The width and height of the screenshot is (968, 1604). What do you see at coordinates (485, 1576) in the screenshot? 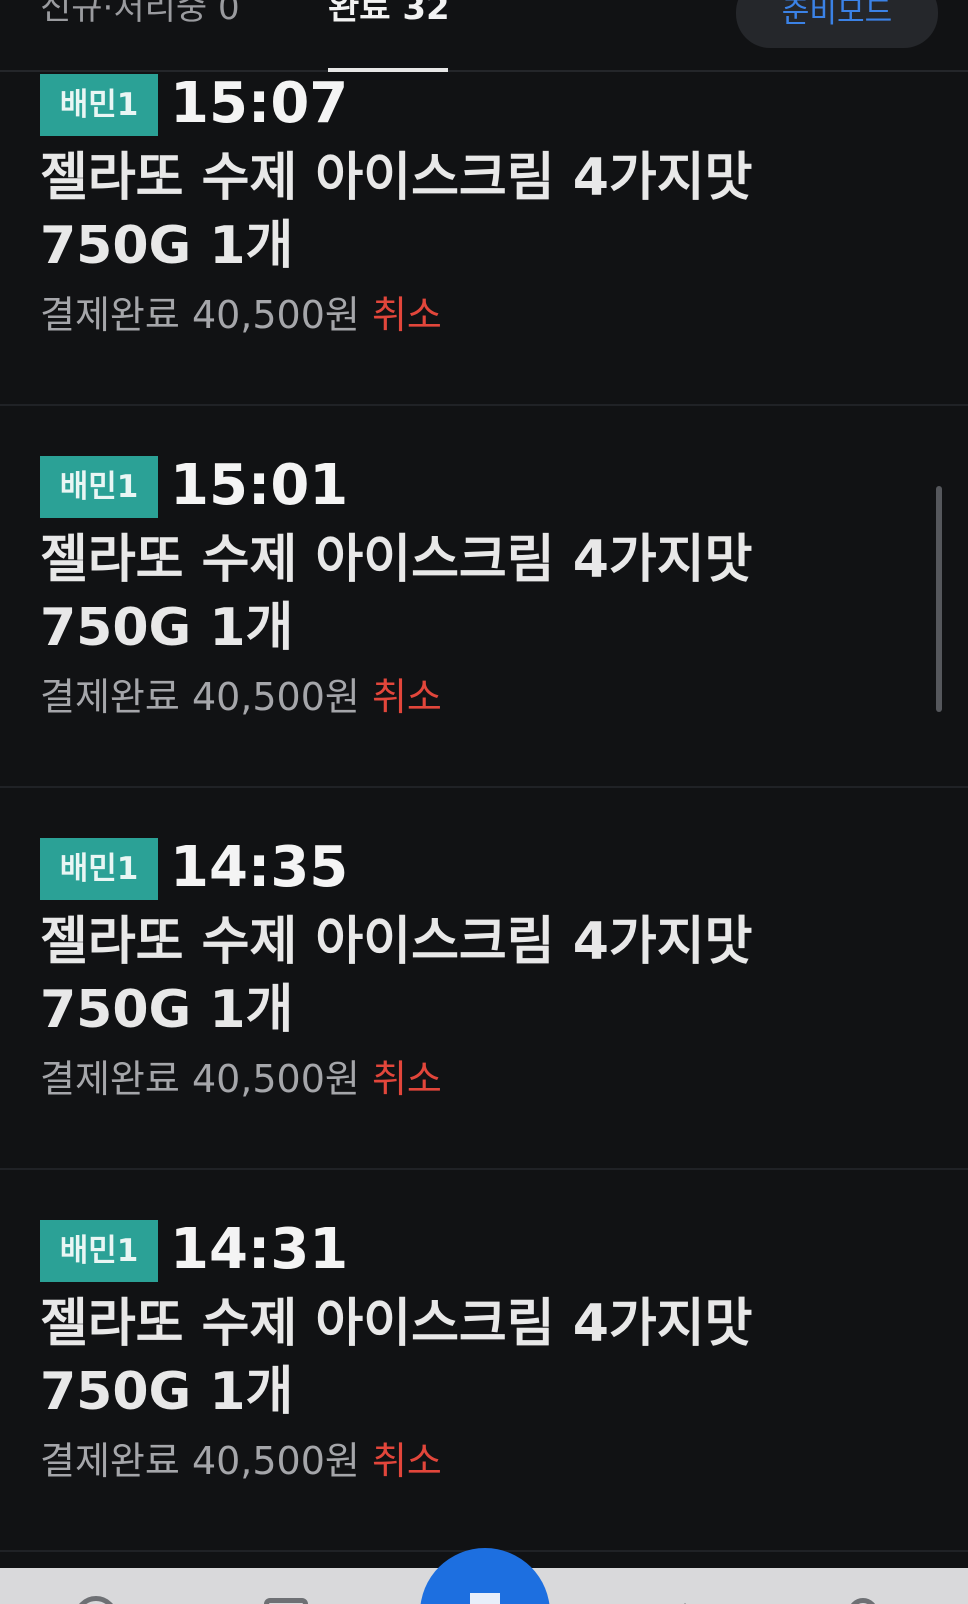
I see `order-list-button` at bounding box center [485, 1576].